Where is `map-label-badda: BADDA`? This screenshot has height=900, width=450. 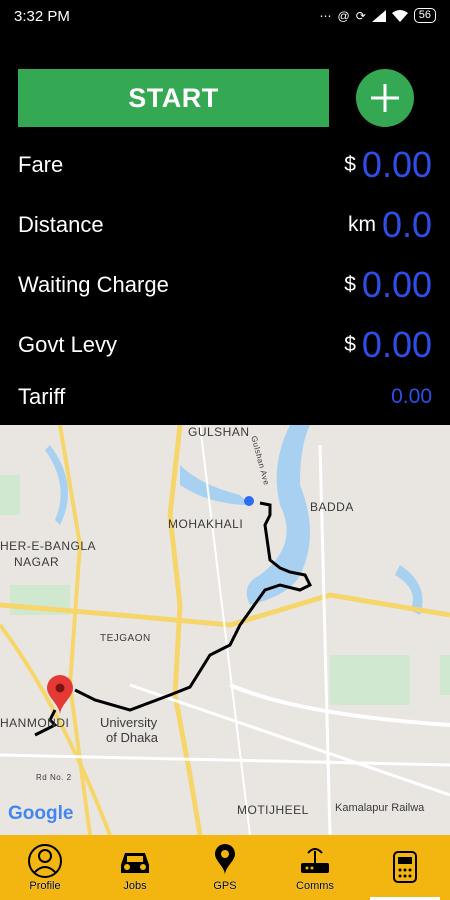 map-label-badda: BADDA is located at coordinates (332, 507).